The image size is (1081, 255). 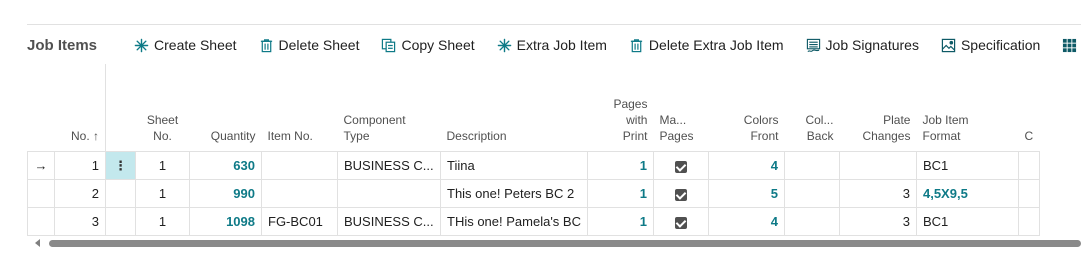 I want to click on table-row: → 1 ⋮ 1 630 BUSINESS C... Tiina 1 4 BC1, so click(x=533, y=165).